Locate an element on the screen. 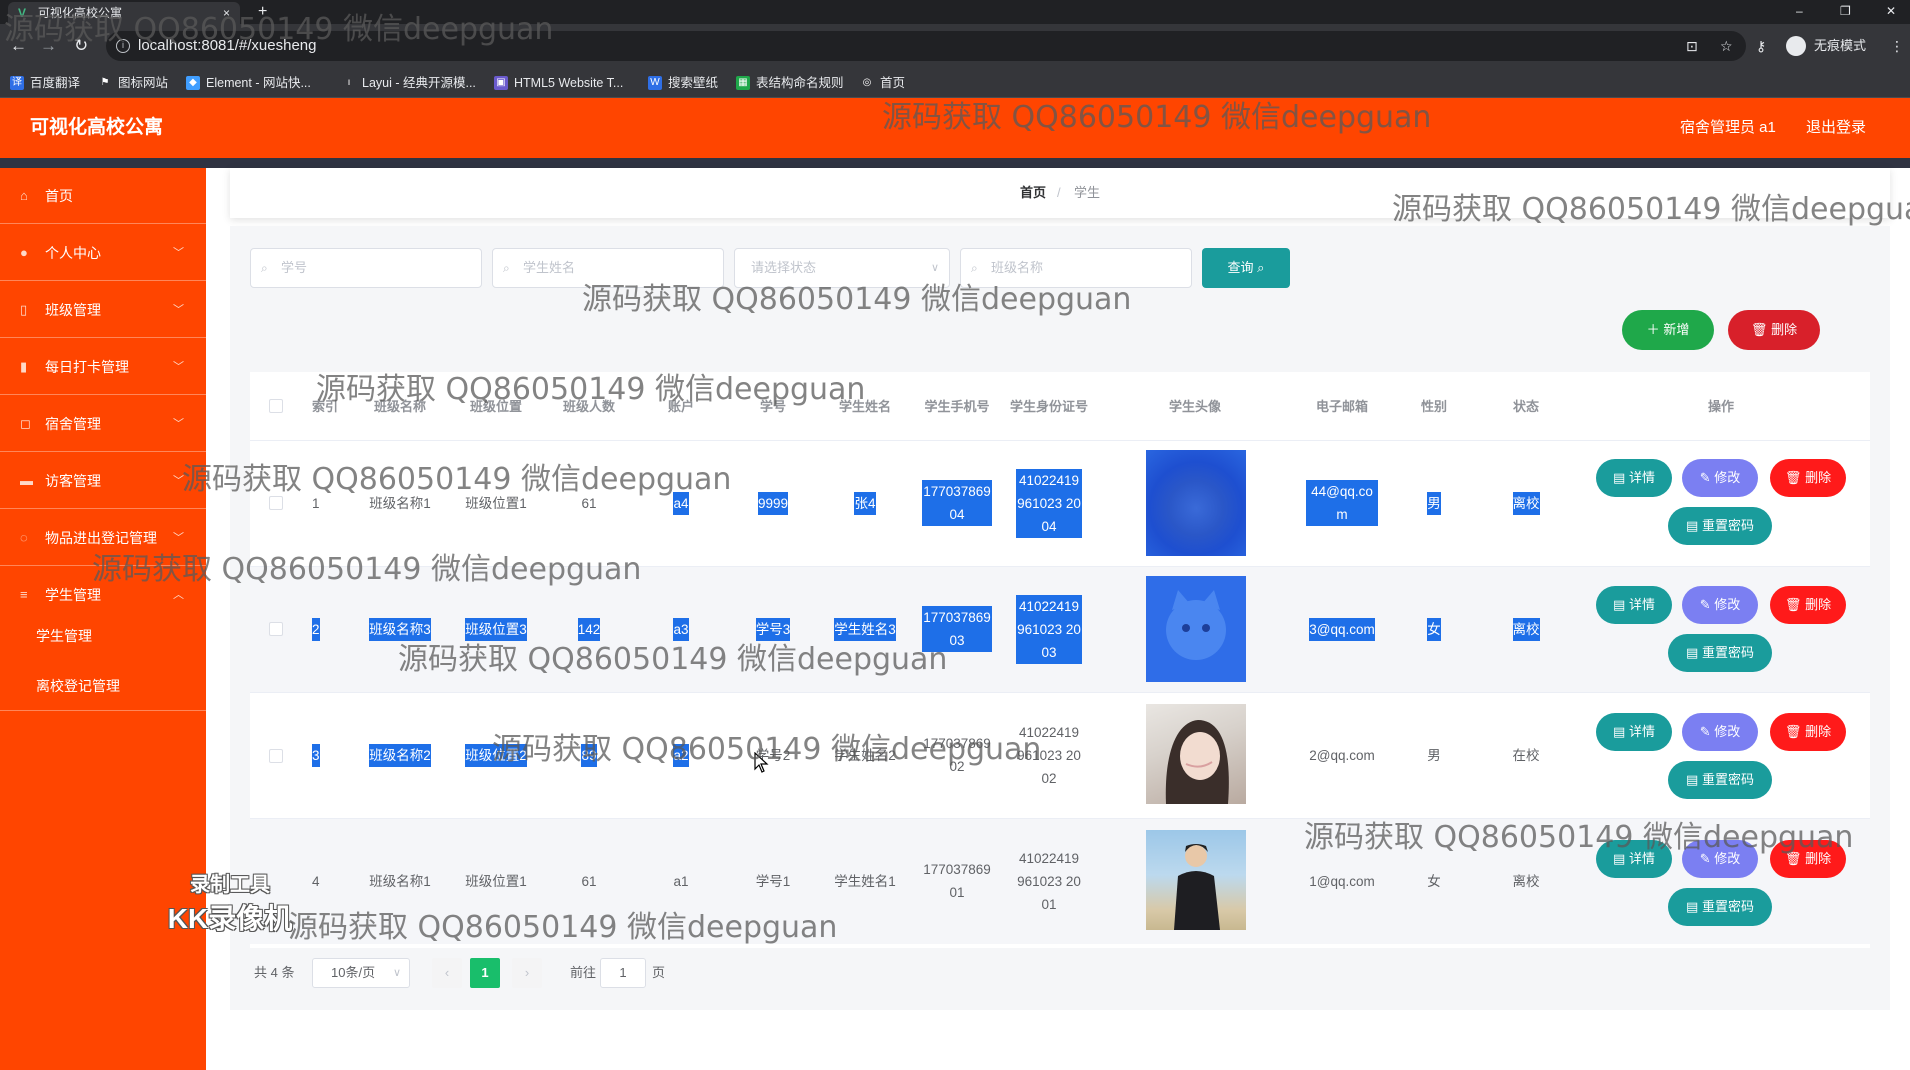 The height and width of the screenshot is (1070, 1910). sidebar-item-label: 首页 is located at coordinates (59, 196).